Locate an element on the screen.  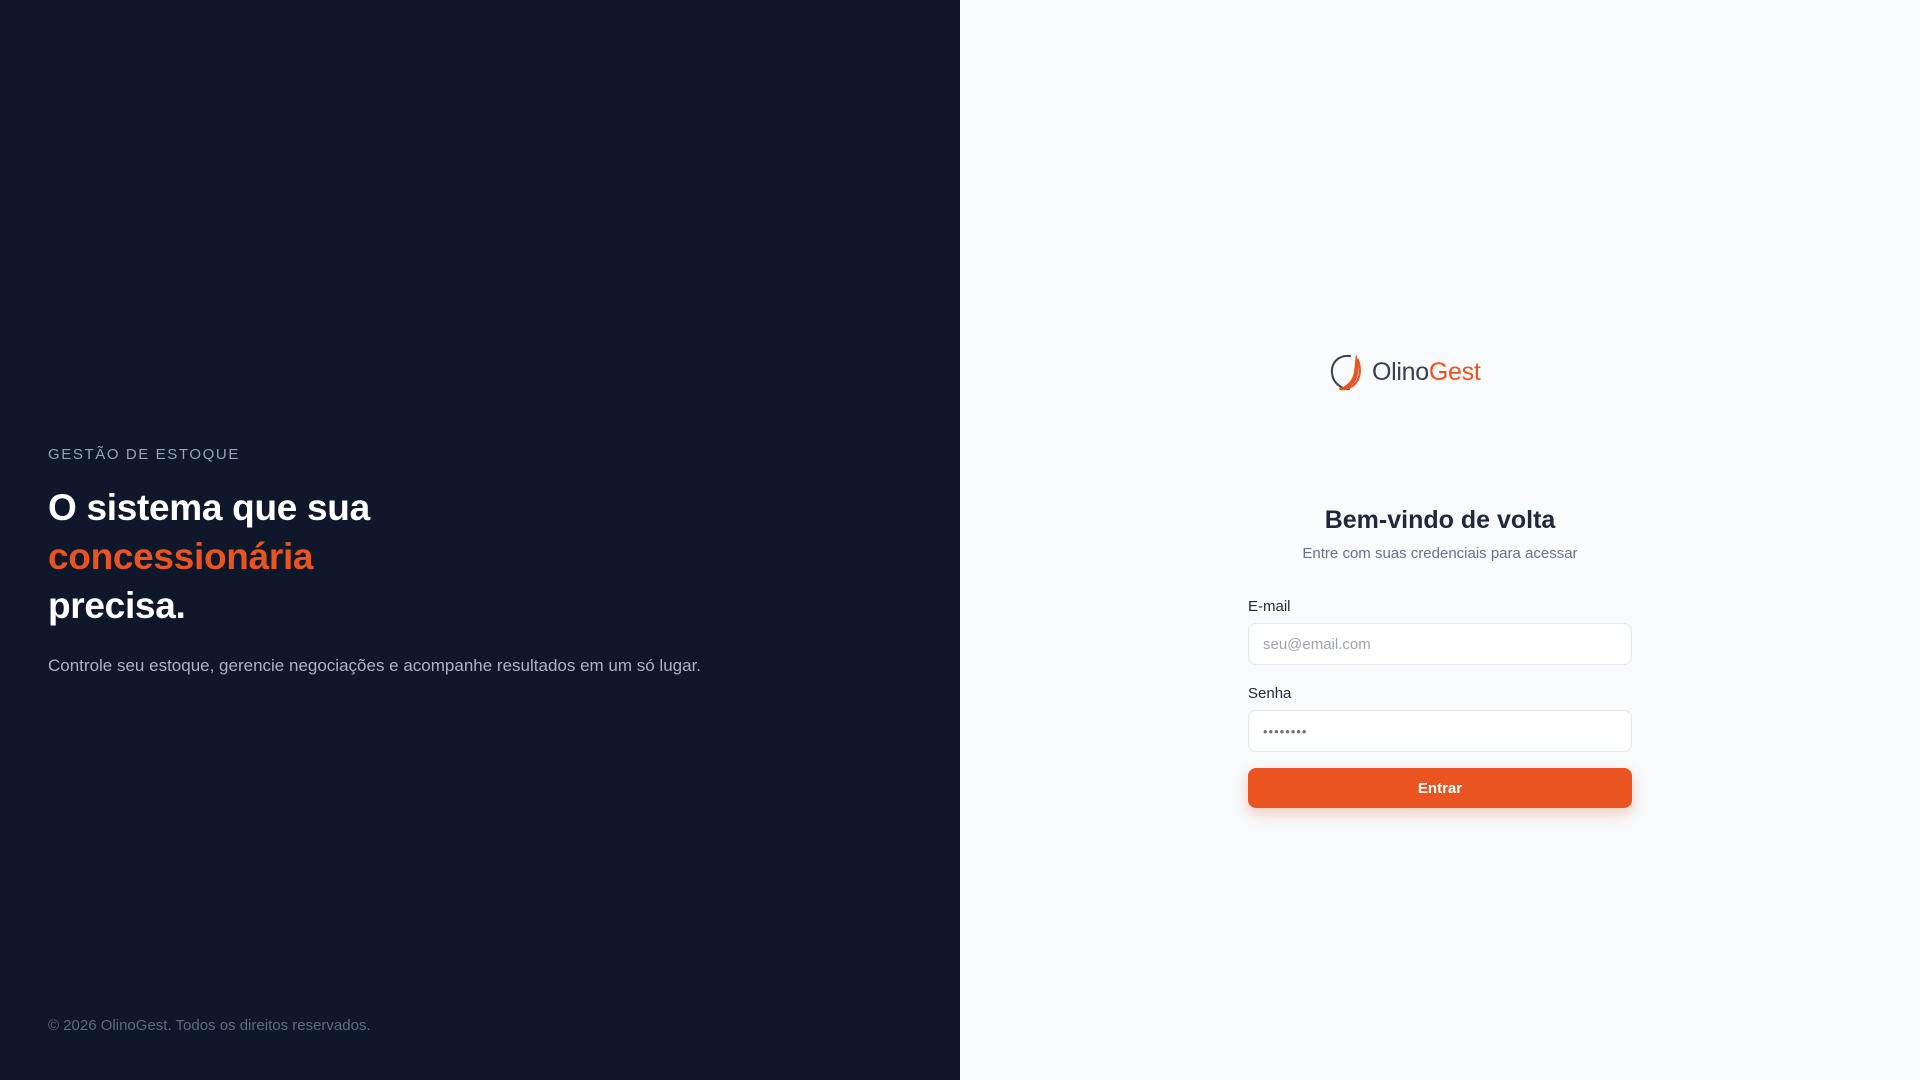
login-title: Bem-vindo de volta is located at coordinates (1440, 520).